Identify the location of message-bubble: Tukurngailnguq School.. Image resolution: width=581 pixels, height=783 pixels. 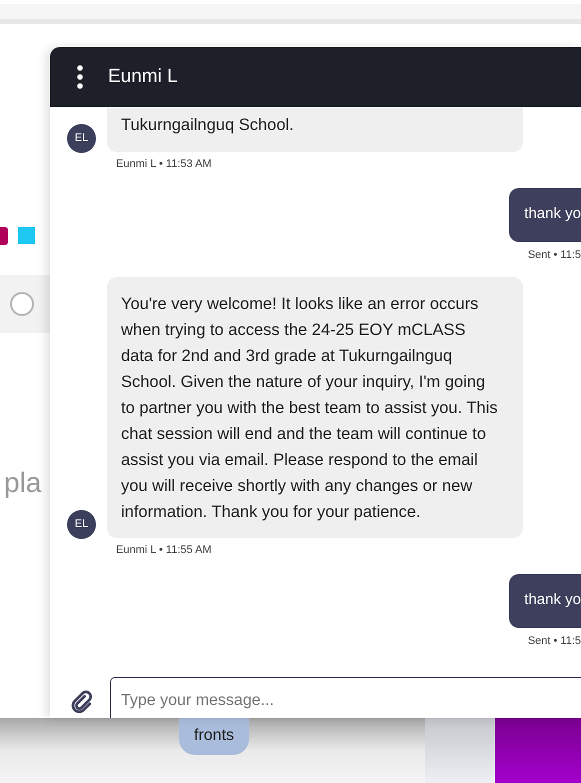
(315, 129).